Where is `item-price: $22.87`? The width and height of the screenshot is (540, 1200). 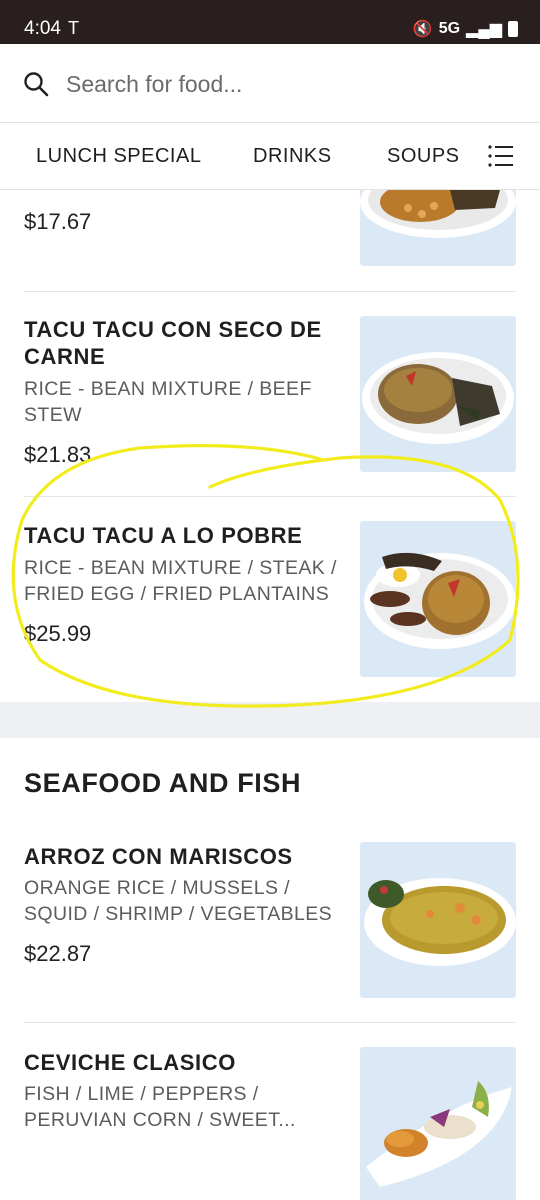 item-price: $22.87 is located at coordinates (58, 953).